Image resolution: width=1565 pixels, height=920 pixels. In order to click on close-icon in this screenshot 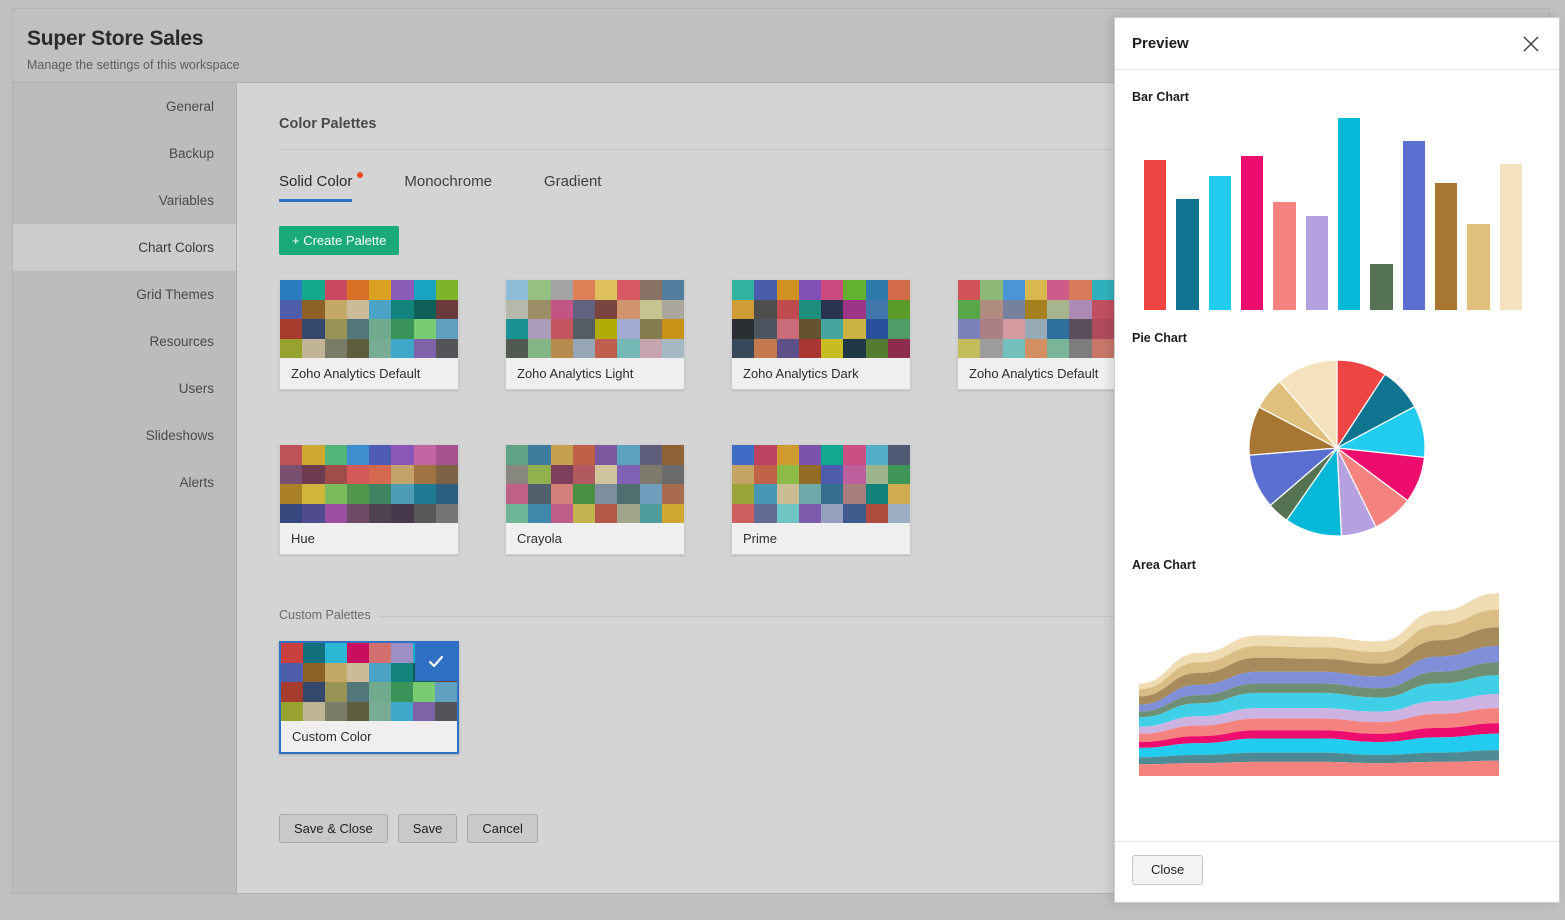, I will do `click(1531, 44)`.